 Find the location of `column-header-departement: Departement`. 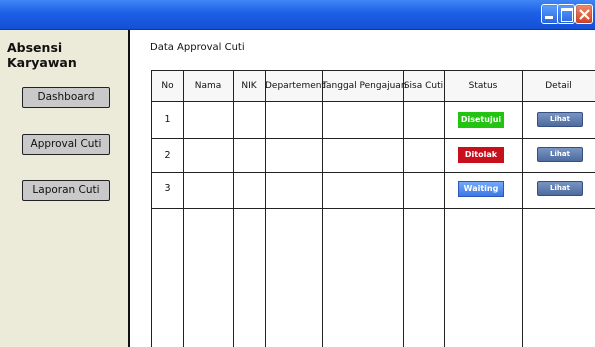

column-header-departement: Departement is located at coordinates (295, 86).